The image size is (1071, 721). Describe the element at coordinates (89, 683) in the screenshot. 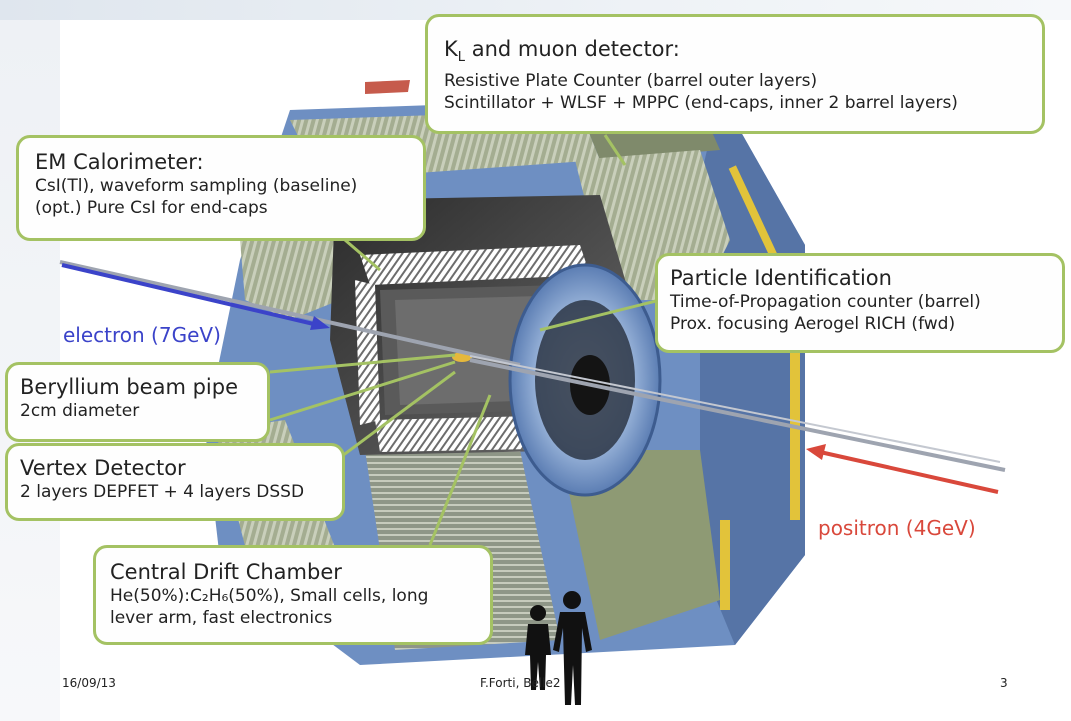

I see `footer-date: 16/09/13` at that location.